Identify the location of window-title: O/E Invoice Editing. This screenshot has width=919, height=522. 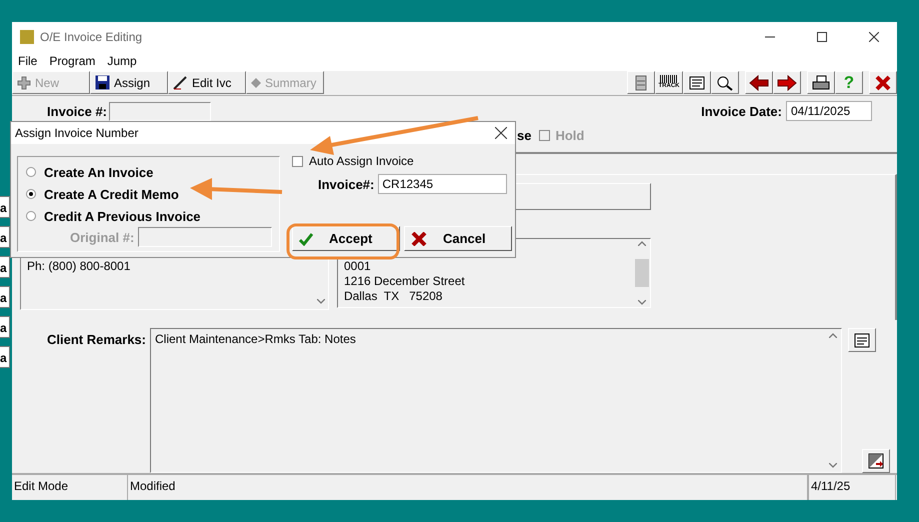
(92, 37).